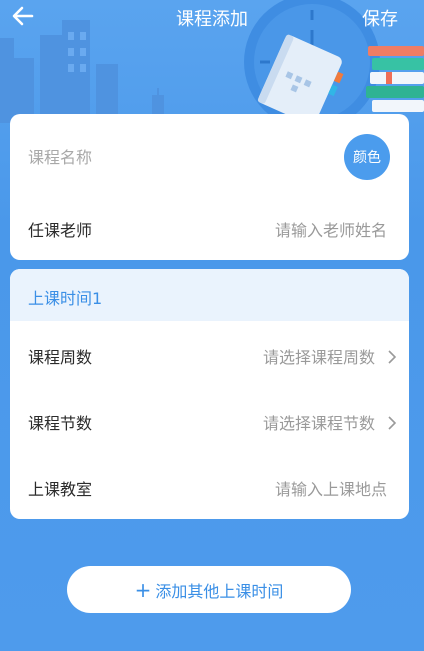  What do you see at coordinates (60, 489) in the screenshot?
I see `room-label: 上课教室` at bounding box center [60, 489].